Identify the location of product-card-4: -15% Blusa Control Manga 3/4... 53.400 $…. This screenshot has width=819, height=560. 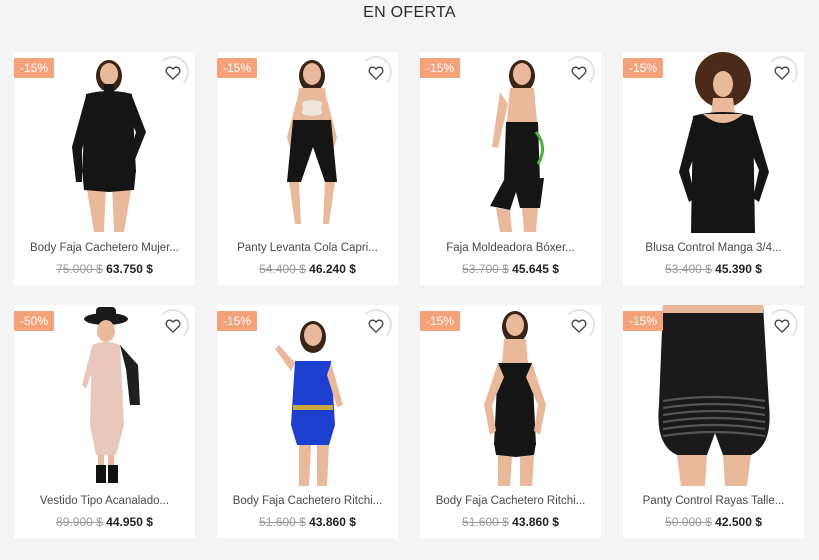
(713, 168).